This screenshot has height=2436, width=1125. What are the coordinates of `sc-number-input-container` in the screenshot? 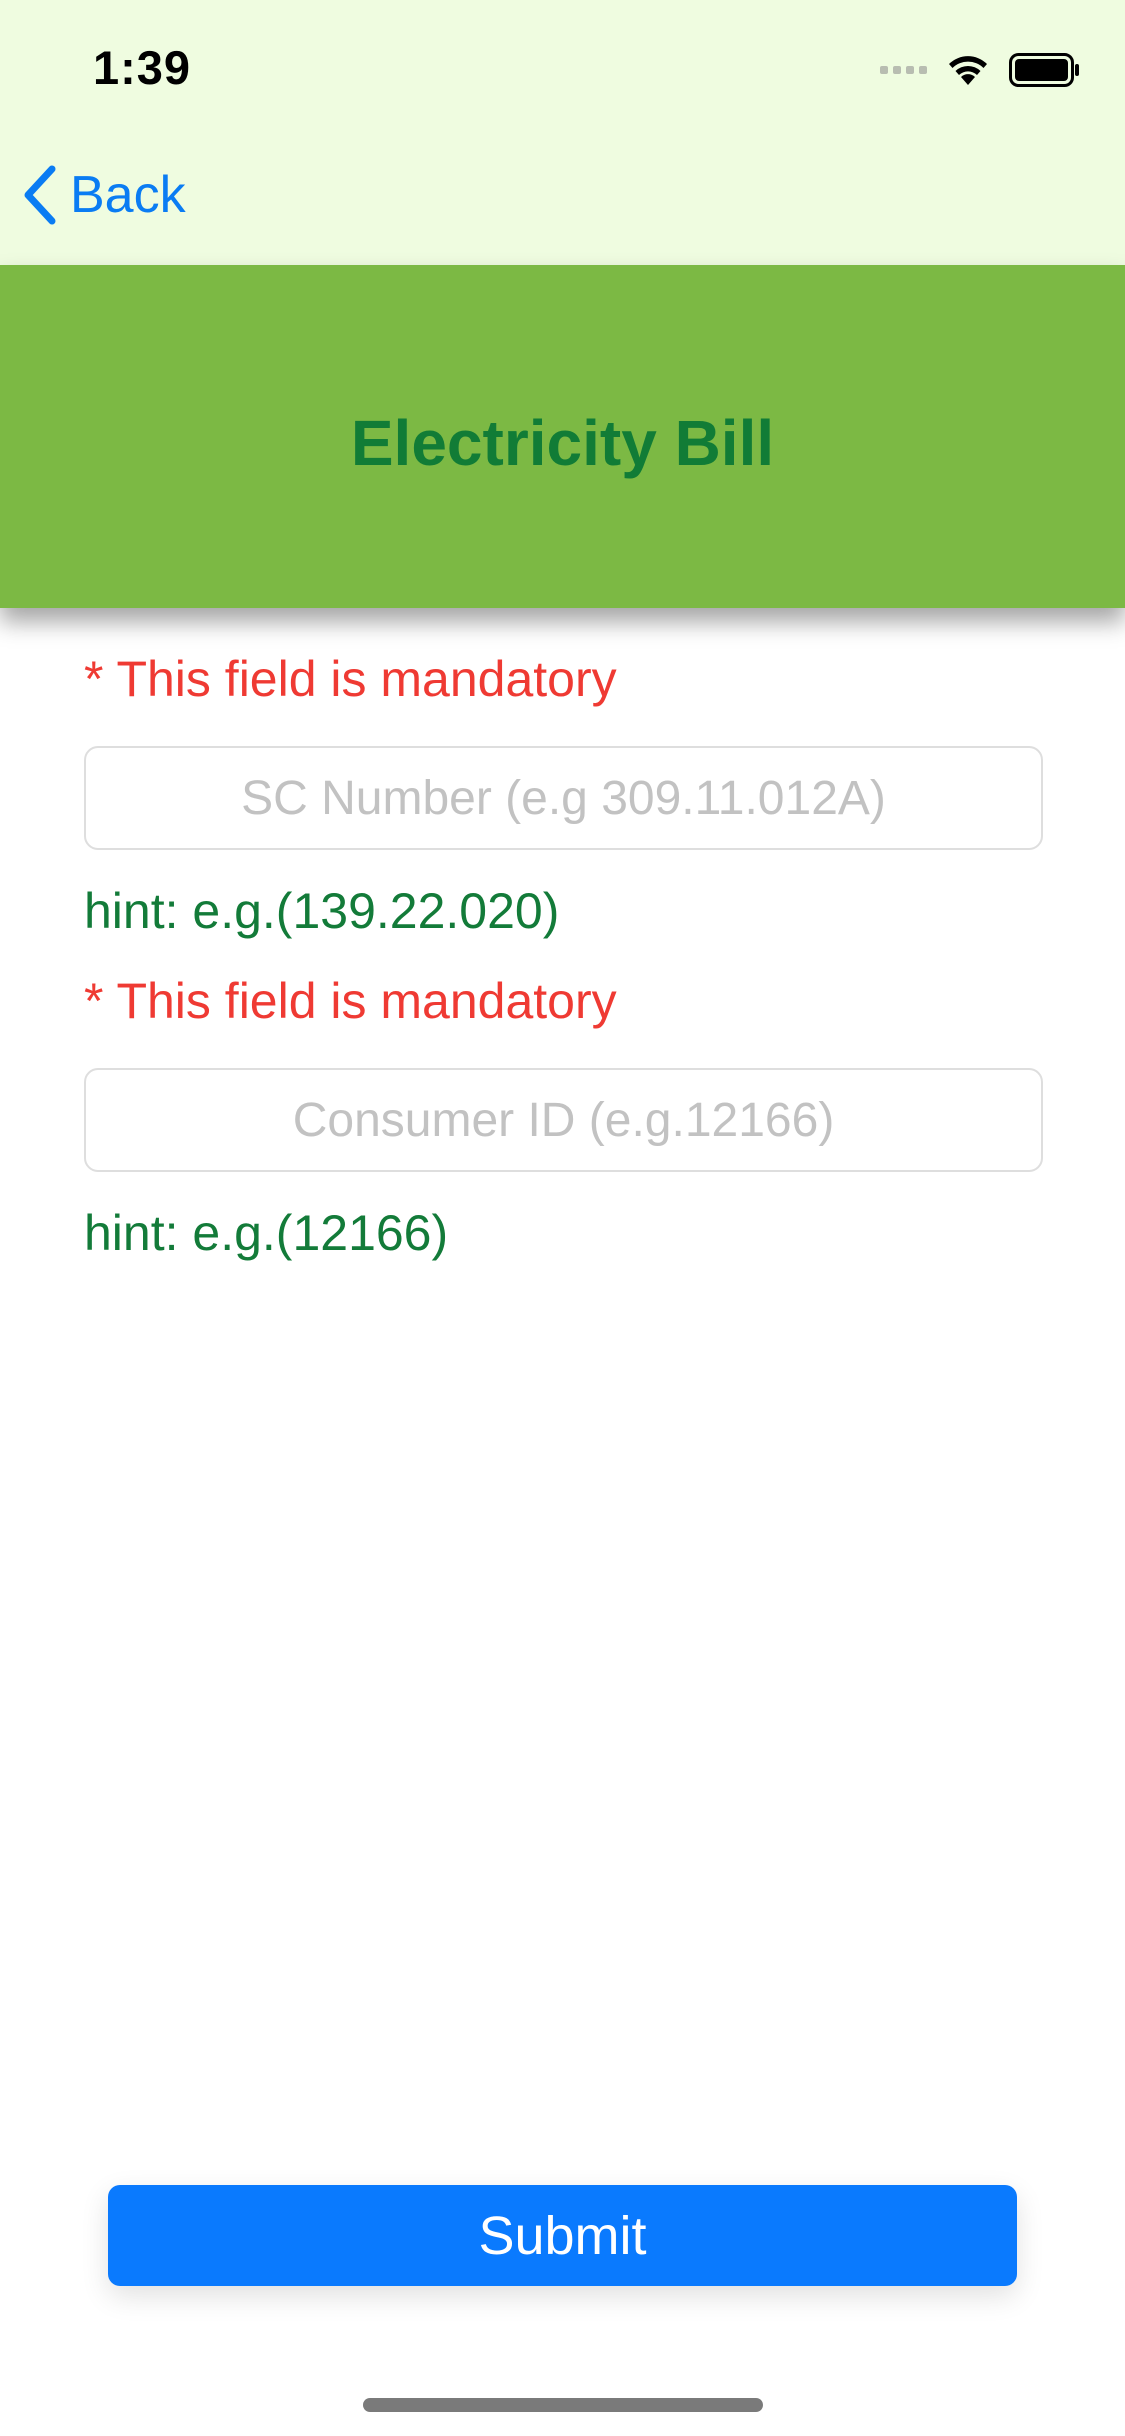 It's located at (563, 798).